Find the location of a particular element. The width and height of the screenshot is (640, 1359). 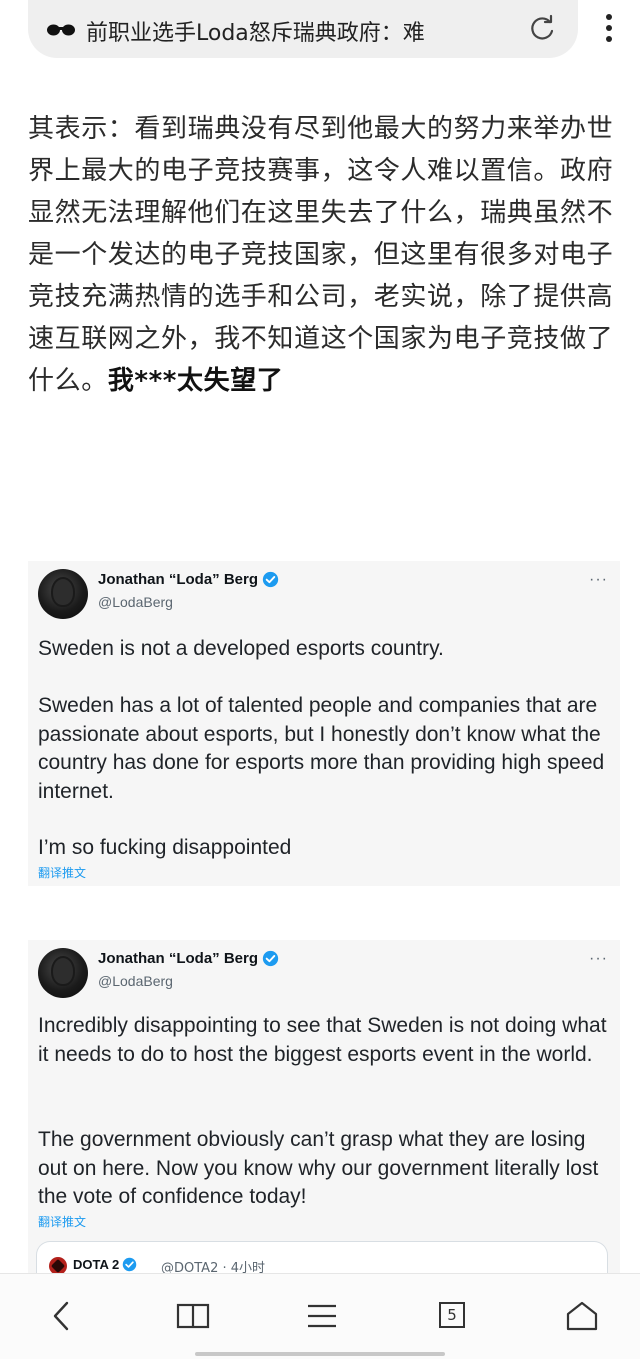

gesture-home-indicator is located at coordinates (320, 1354).